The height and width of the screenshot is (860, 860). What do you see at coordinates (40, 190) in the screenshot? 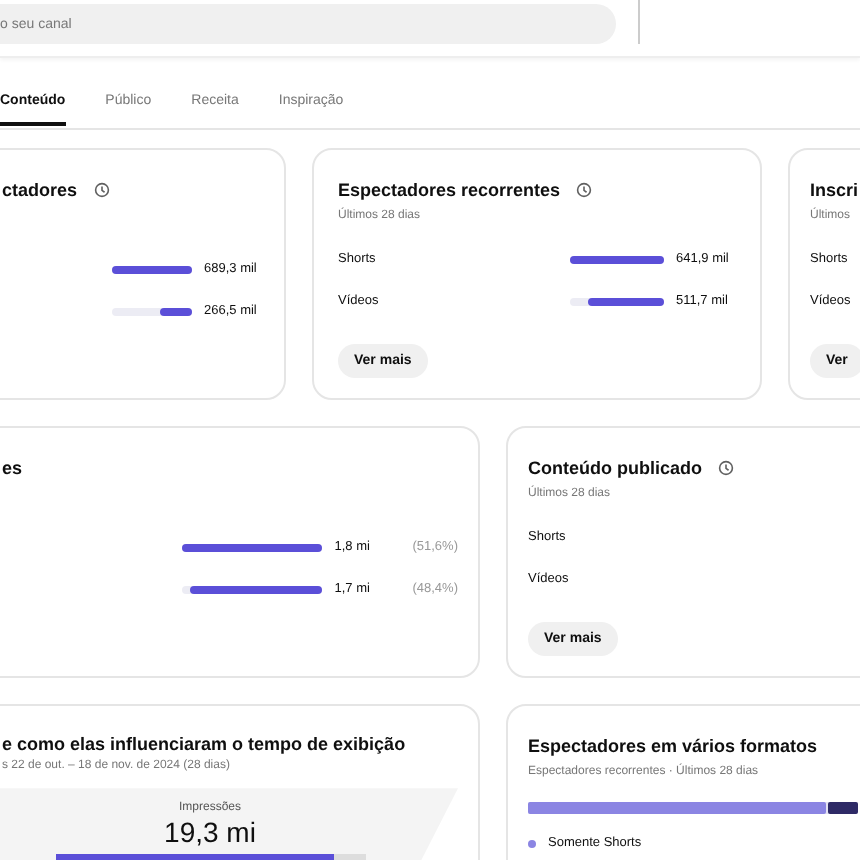
I see `card-title: ctadores` at bounding box center [40, 190].